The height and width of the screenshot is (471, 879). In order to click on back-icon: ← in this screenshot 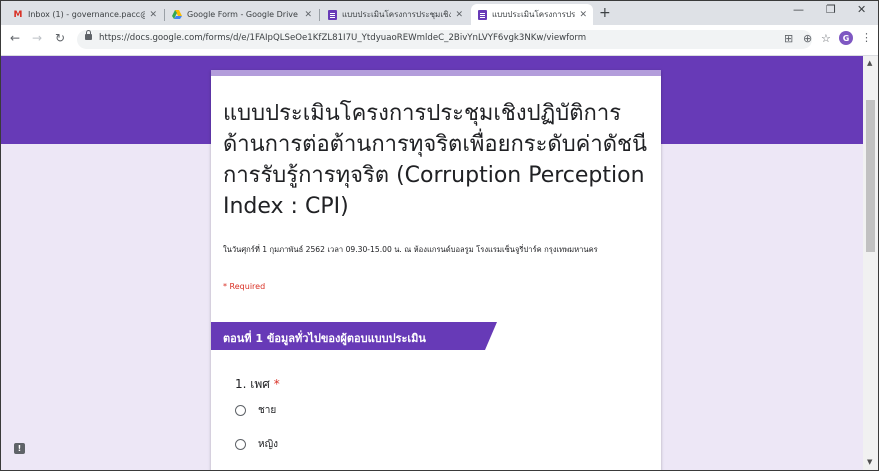, I will do `click(15, 38)`.